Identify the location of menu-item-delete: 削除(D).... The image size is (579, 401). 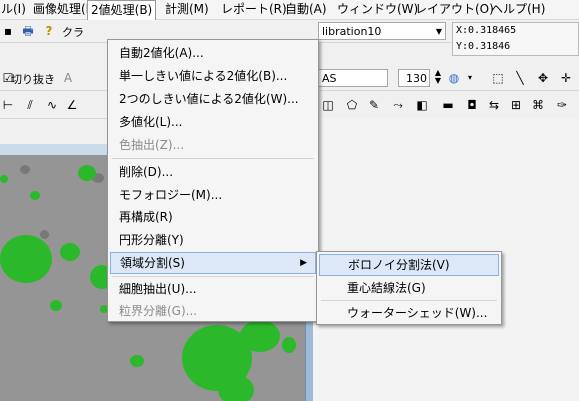
(213, 172).